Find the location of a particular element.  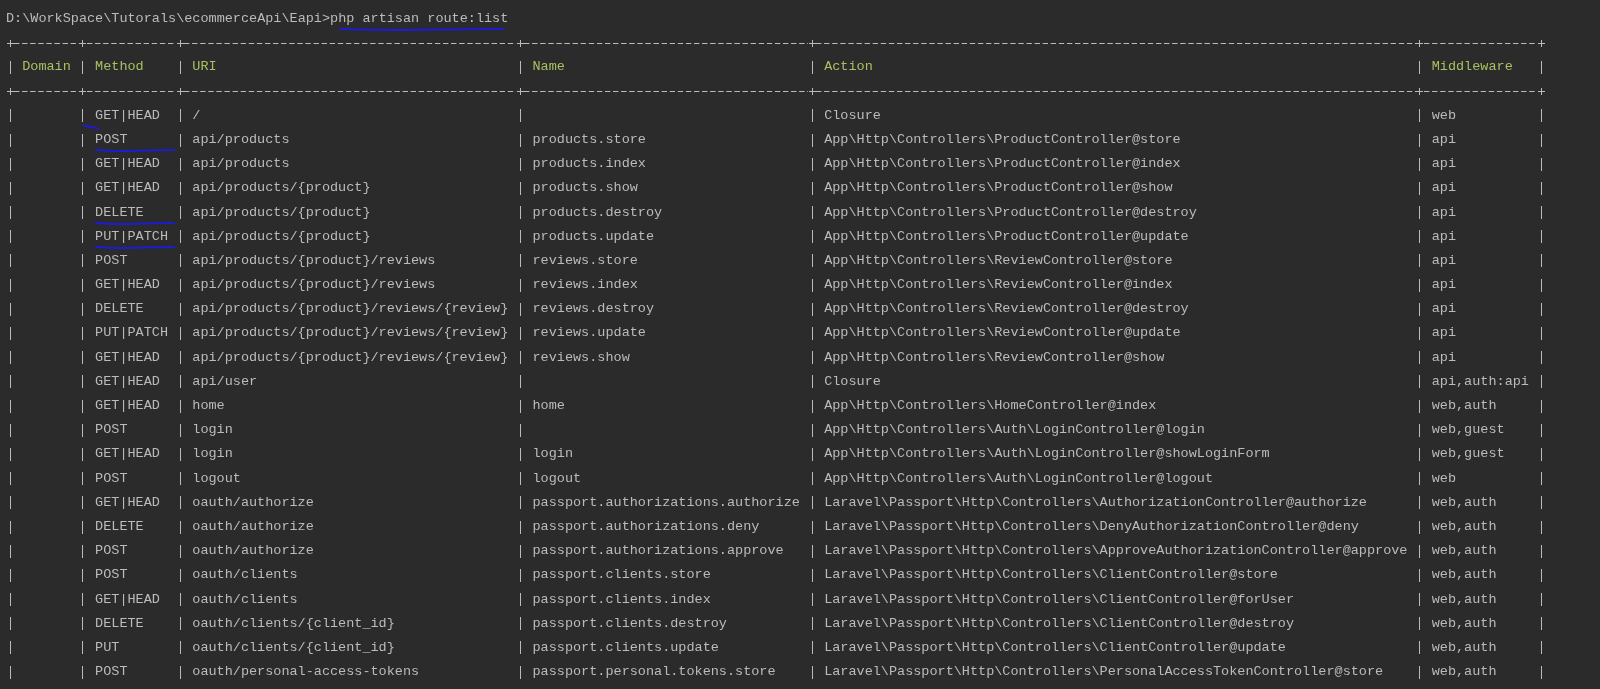

table-cell: App\Http\Controllers\ReviewController@index is located at coordinates (998, 285).